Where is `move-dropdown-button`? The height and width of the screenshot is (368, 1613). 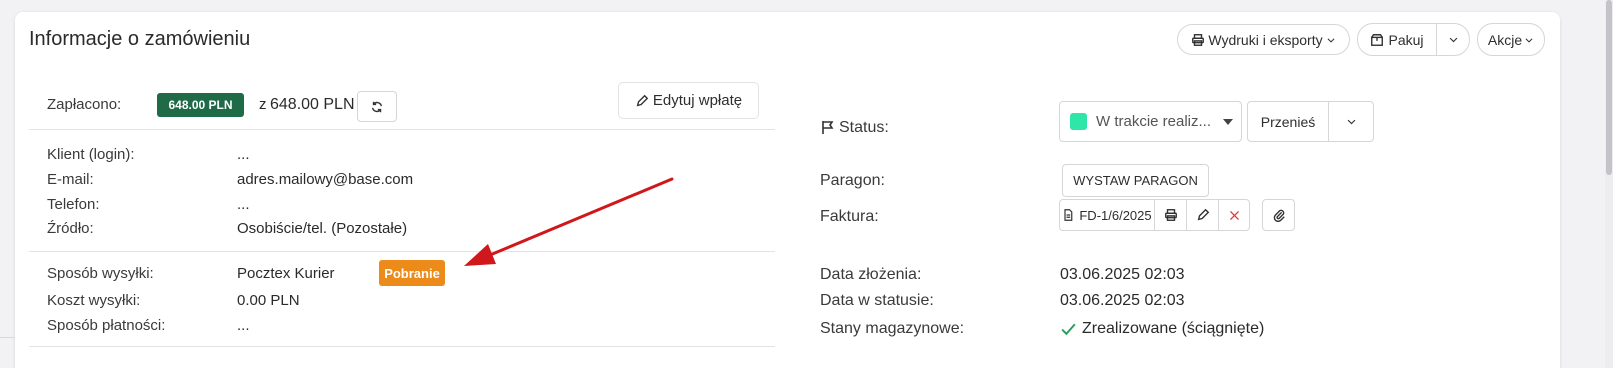
move-dropdown-button is located at coordinates (1351, 121).